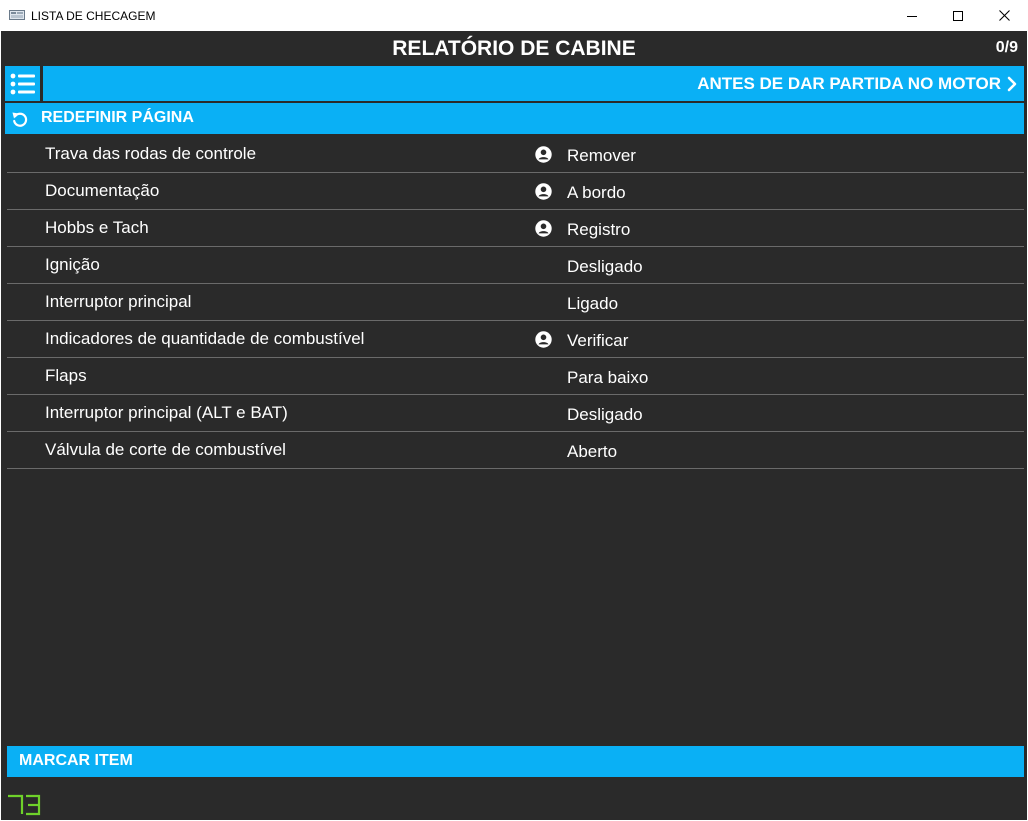 This screenshot has width=1028, height=821. What do you see at coordinates (592, 451) in the screenshot?
I see `checklist-item-action: Aberto` at bounding box center [592, 451].